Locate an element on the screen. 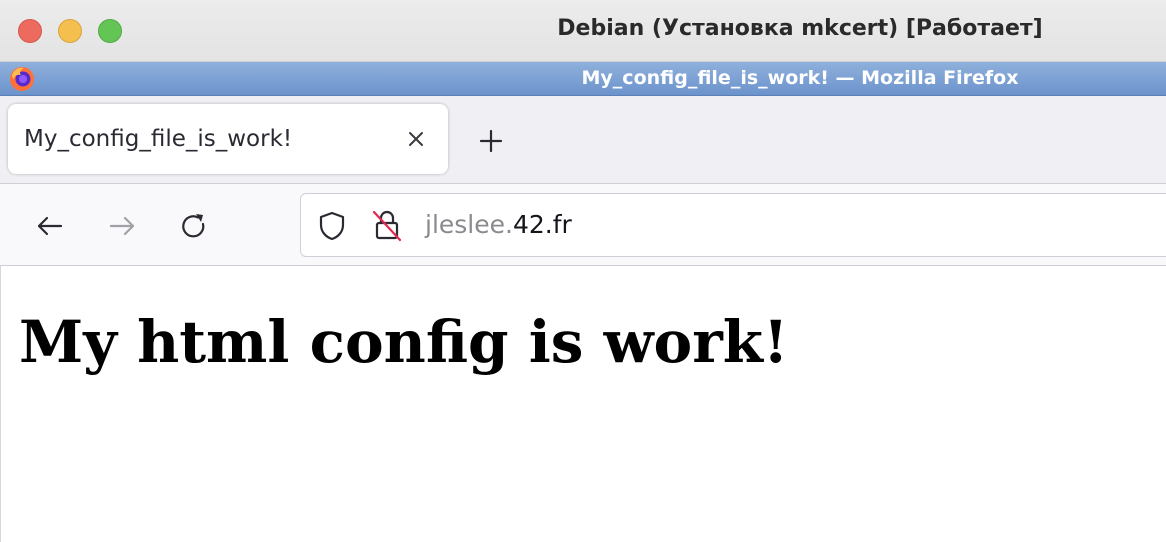  host-window-titlebar: Debian (Установка mkcert) [Работает] is located at coordinates (583, 31).